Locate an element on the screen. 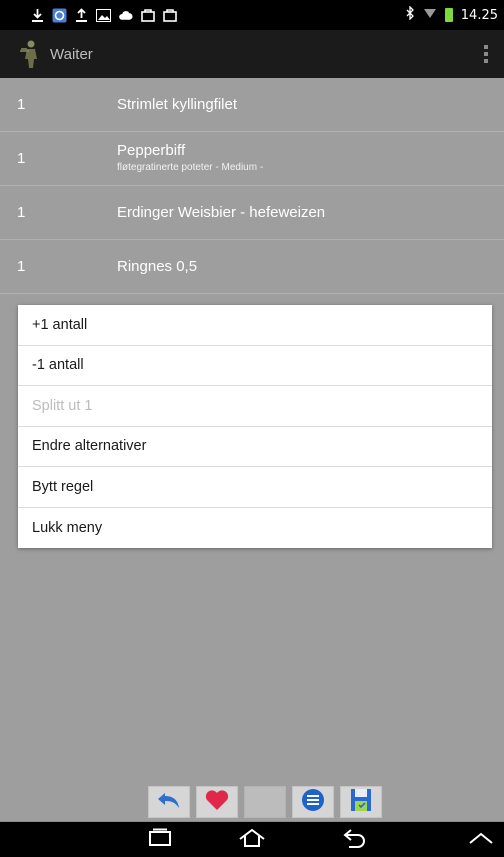  sync-icon is located at coordinates (59, 15).